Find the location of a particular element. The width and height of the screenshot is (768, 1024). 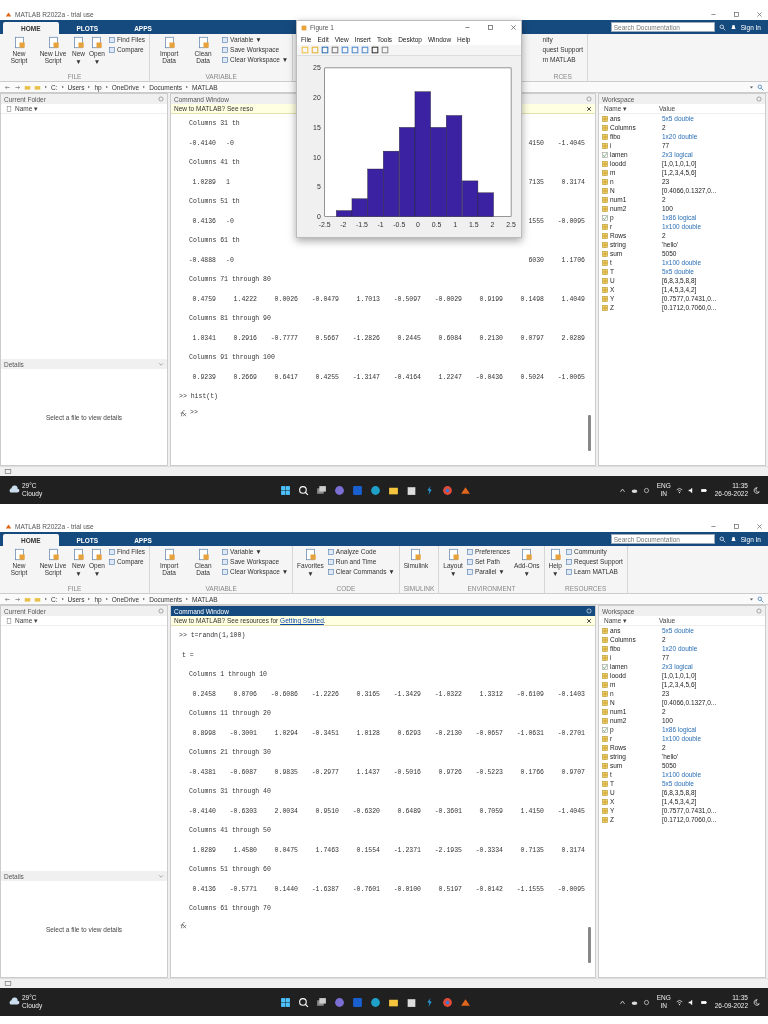

histogram-bar is located at coordinates (391, 183).